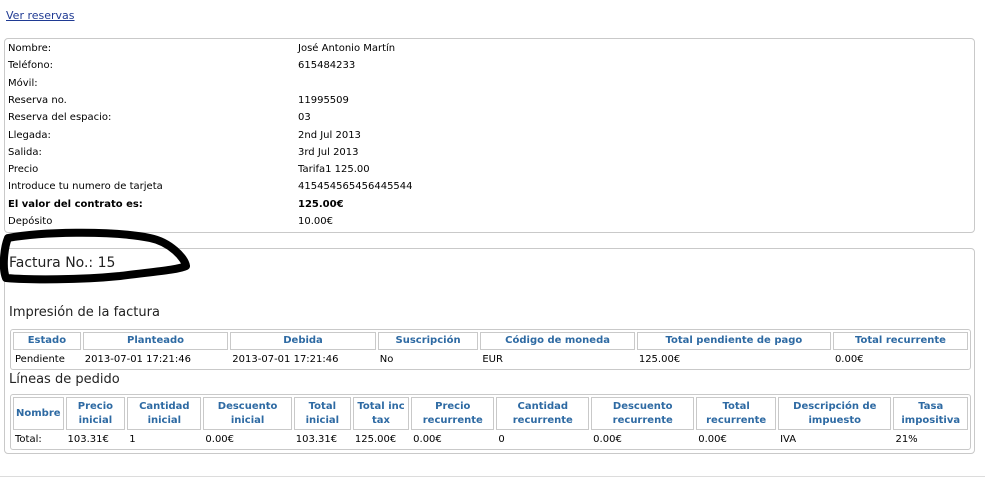 Image resolution: width=985 pixels, height=487 pixels. What do you see at coordinates (25, 152) in the screenshot?
I see `detail-label: Salida:` at bounding box center [25, 152].